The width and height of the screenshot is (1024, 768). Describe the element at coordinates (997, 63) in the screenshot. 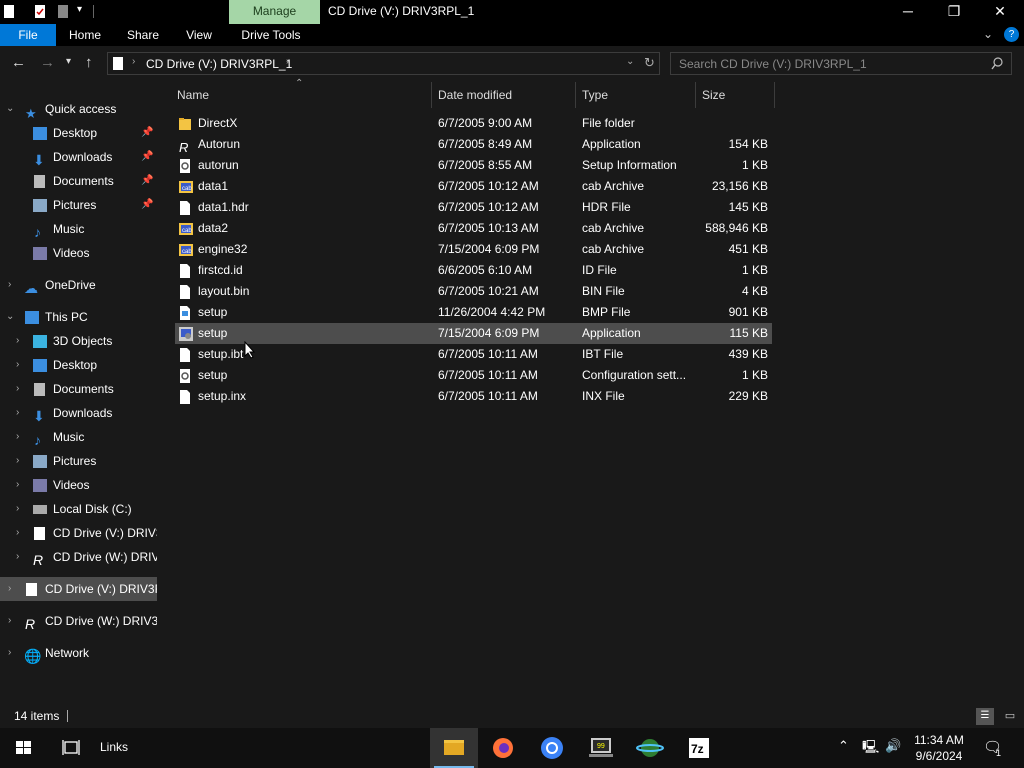

I see `search-icon` at that location.